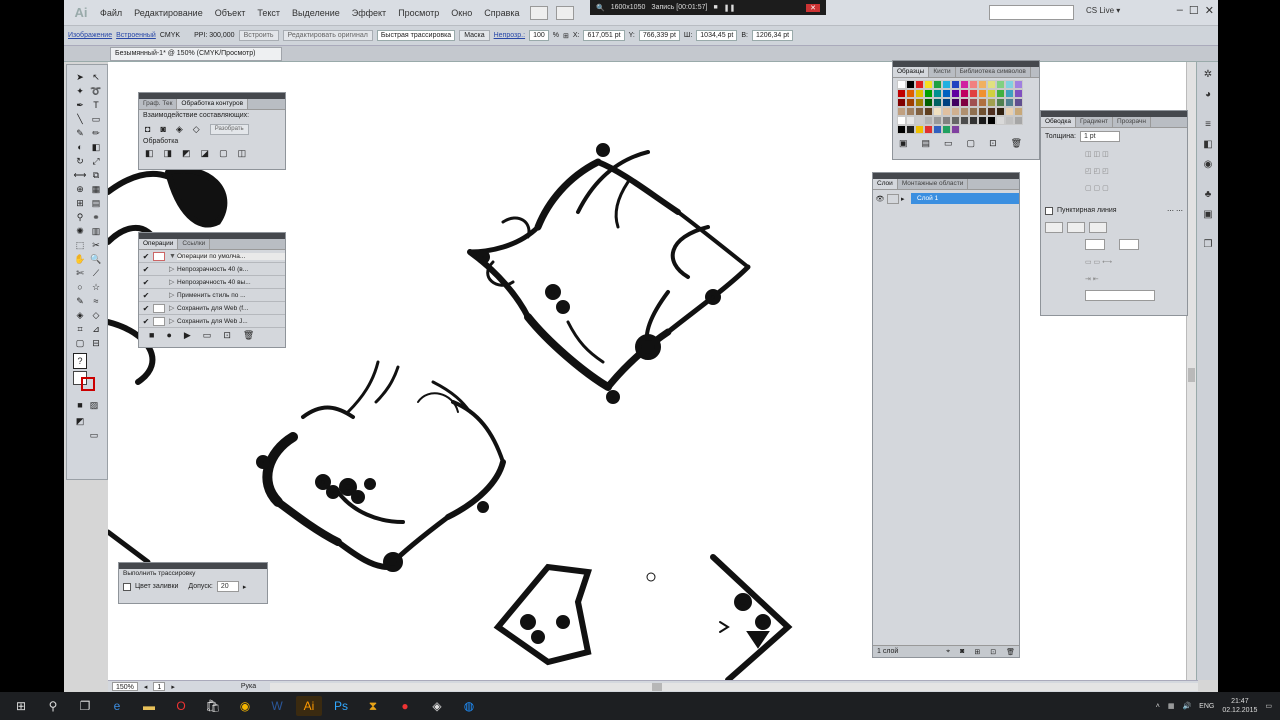 This screenshot has height=720, width=1280. Describe the element at coordinates (117, 706) in the screenshot. I see `edge-icon: e` at that location.